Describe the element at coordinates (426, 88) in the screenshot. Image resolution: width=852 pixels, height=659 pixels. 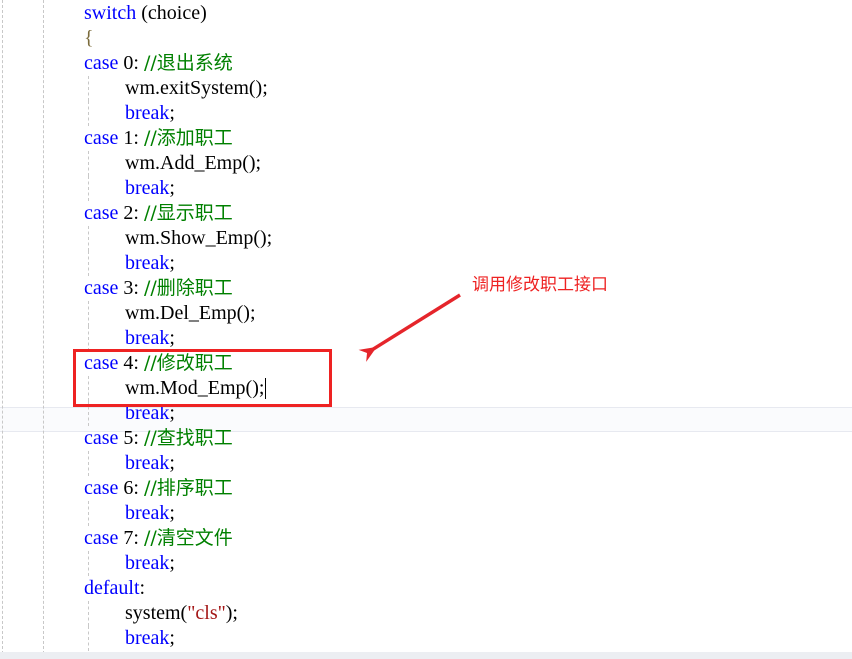
I see `code-line: wm.exitSystem();` at that location.